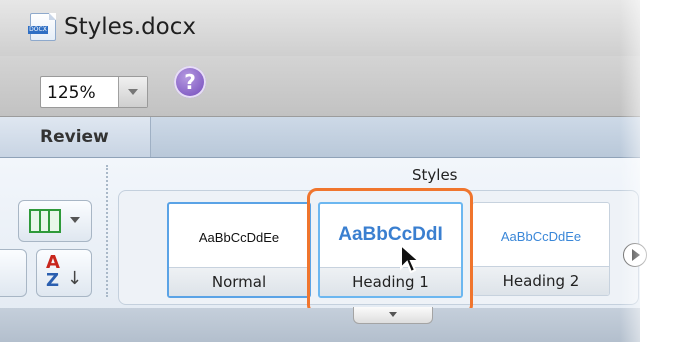 The image size is (681, 351). I want to click on sort-icon-z: Z, so click(53, 280).